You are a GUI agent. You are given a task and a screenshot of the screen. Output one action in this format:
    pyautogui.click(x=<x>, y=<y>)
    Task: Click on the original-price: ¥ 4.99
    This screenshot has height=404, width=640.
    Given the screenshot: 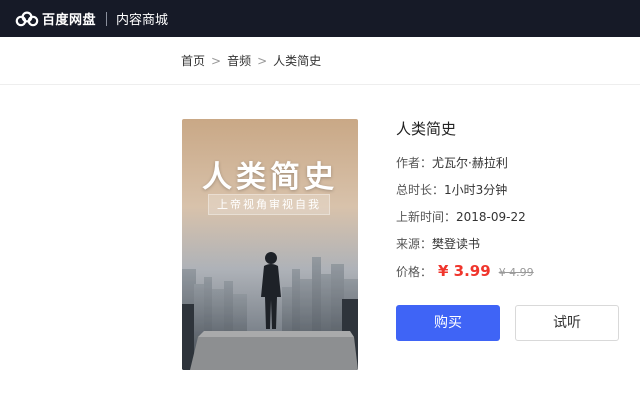 What is the action you would take?
    pyautogui.click(x=516, y=272)
    